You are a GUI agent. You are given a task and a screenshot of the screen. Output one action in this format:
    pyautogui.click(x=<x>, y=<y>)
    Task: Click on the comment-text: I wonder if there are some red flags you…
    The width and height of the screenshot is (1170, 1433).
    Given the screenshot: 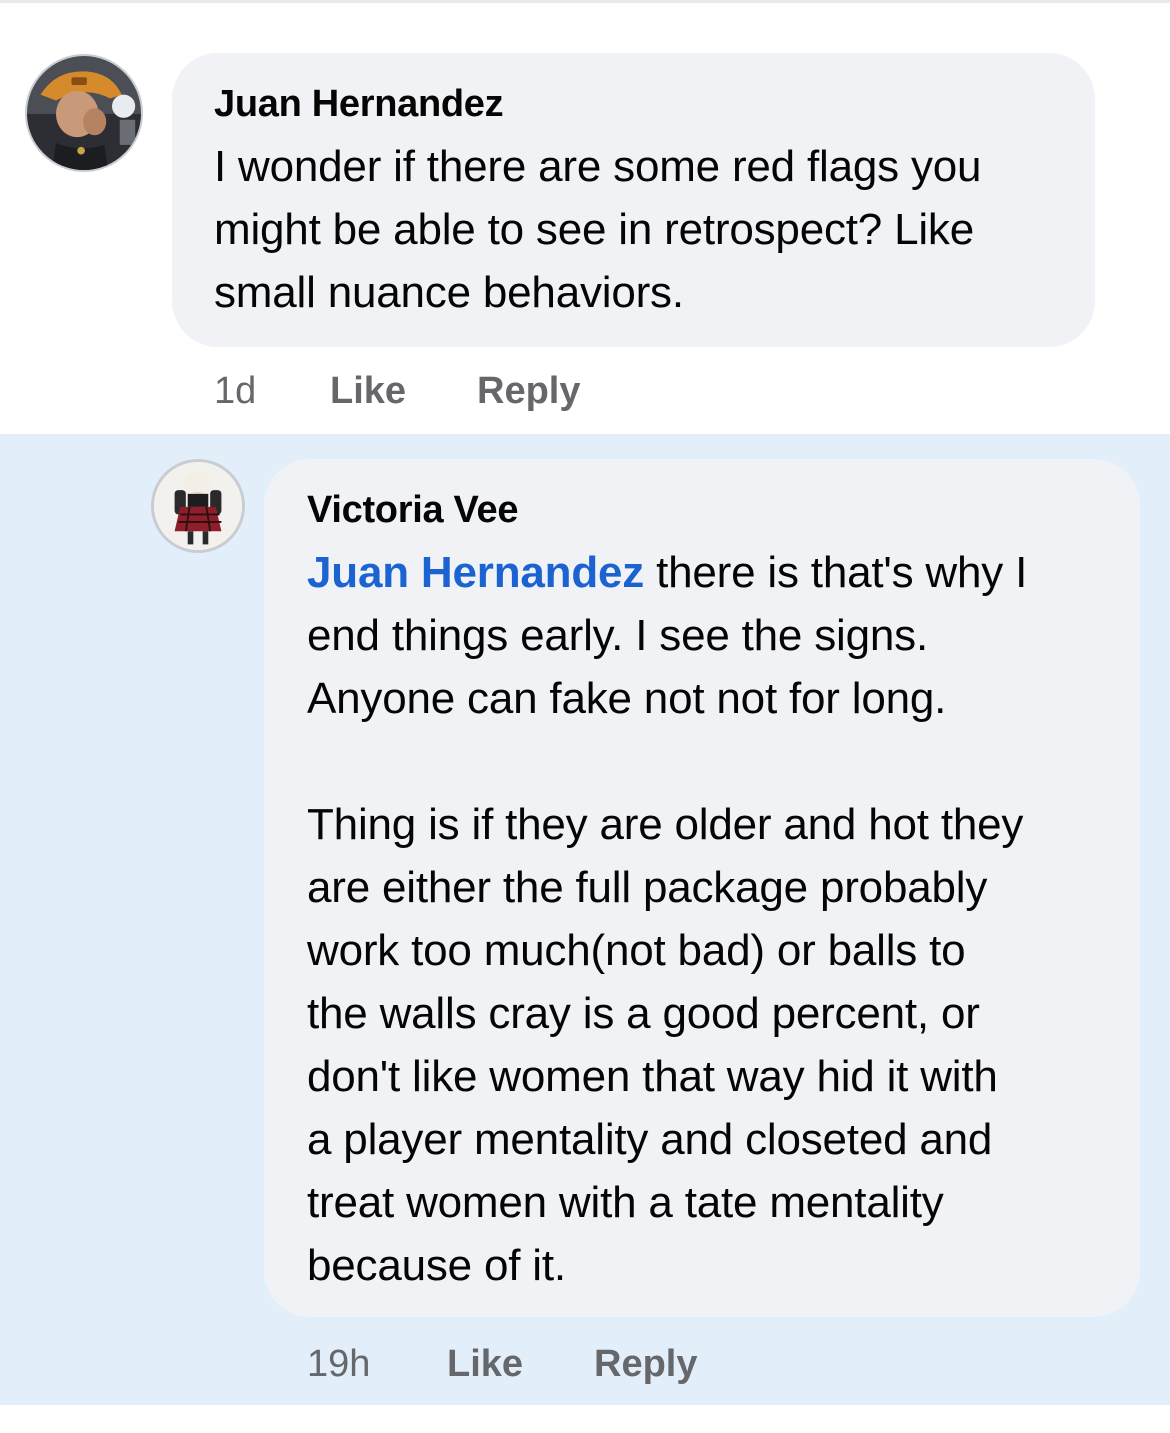 What is the action you would take?
    pyautogui.click(x=598, y=229)
    